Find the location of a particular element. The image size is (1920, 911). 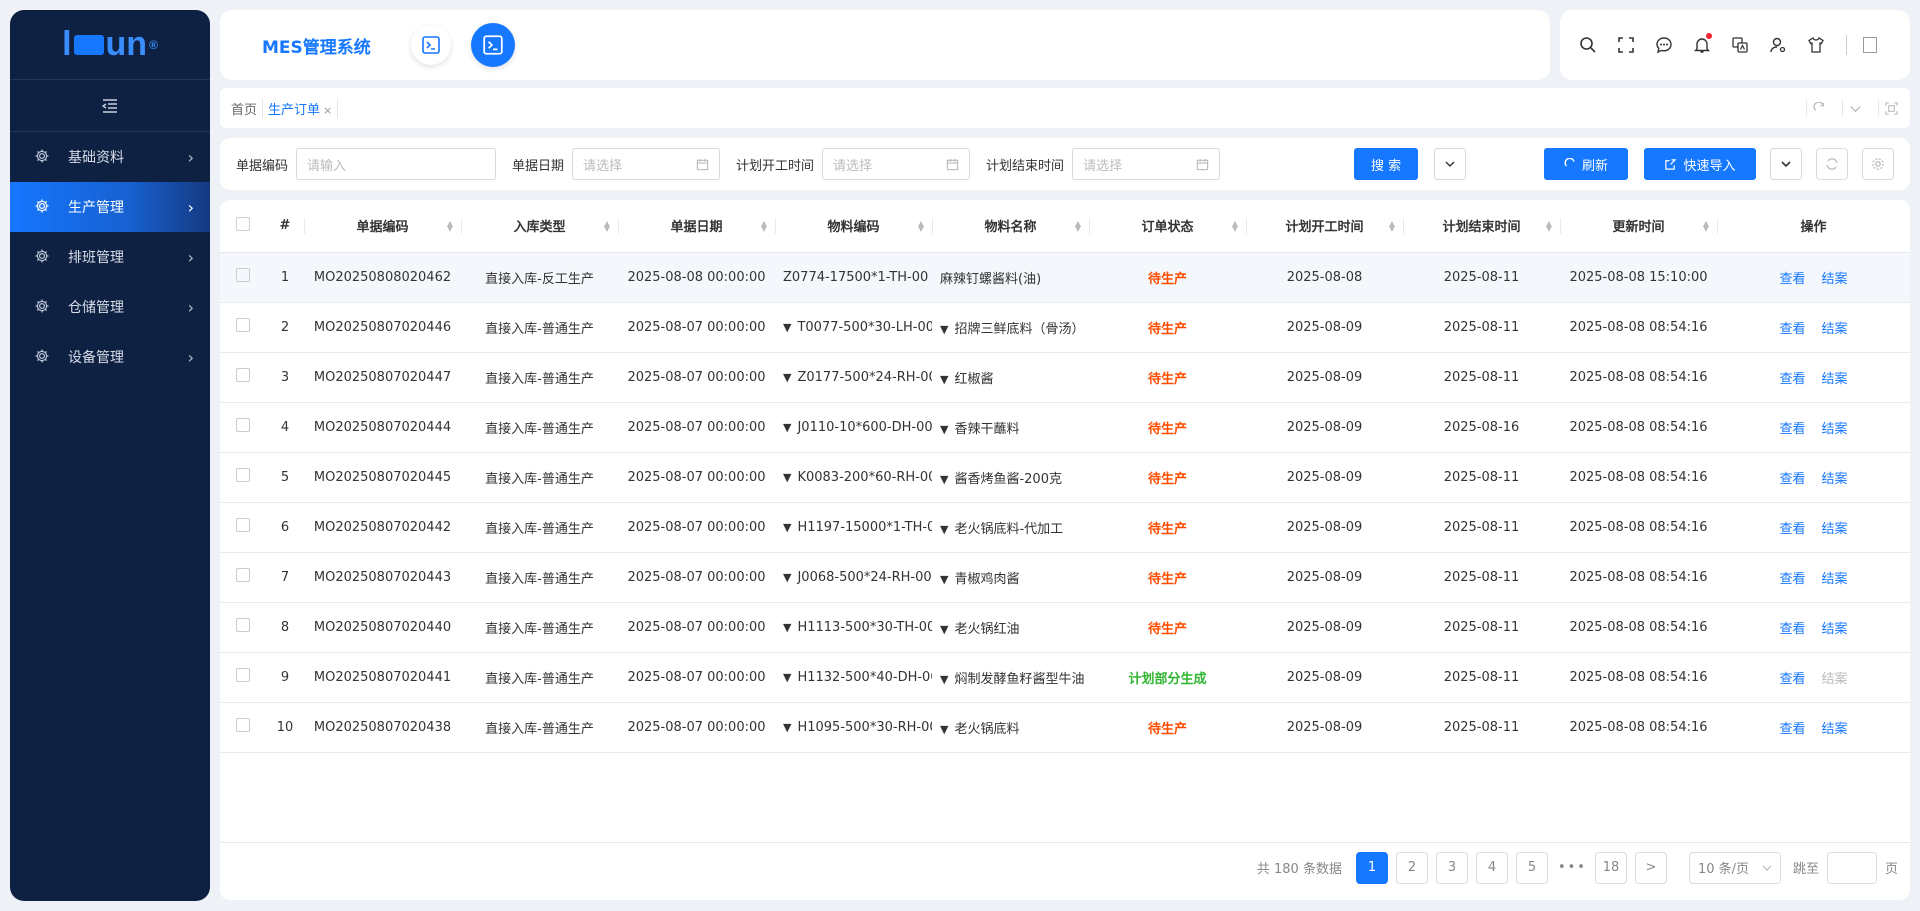

sidebar-item-0: 基础资料 › is located at coordinates (110, 157).